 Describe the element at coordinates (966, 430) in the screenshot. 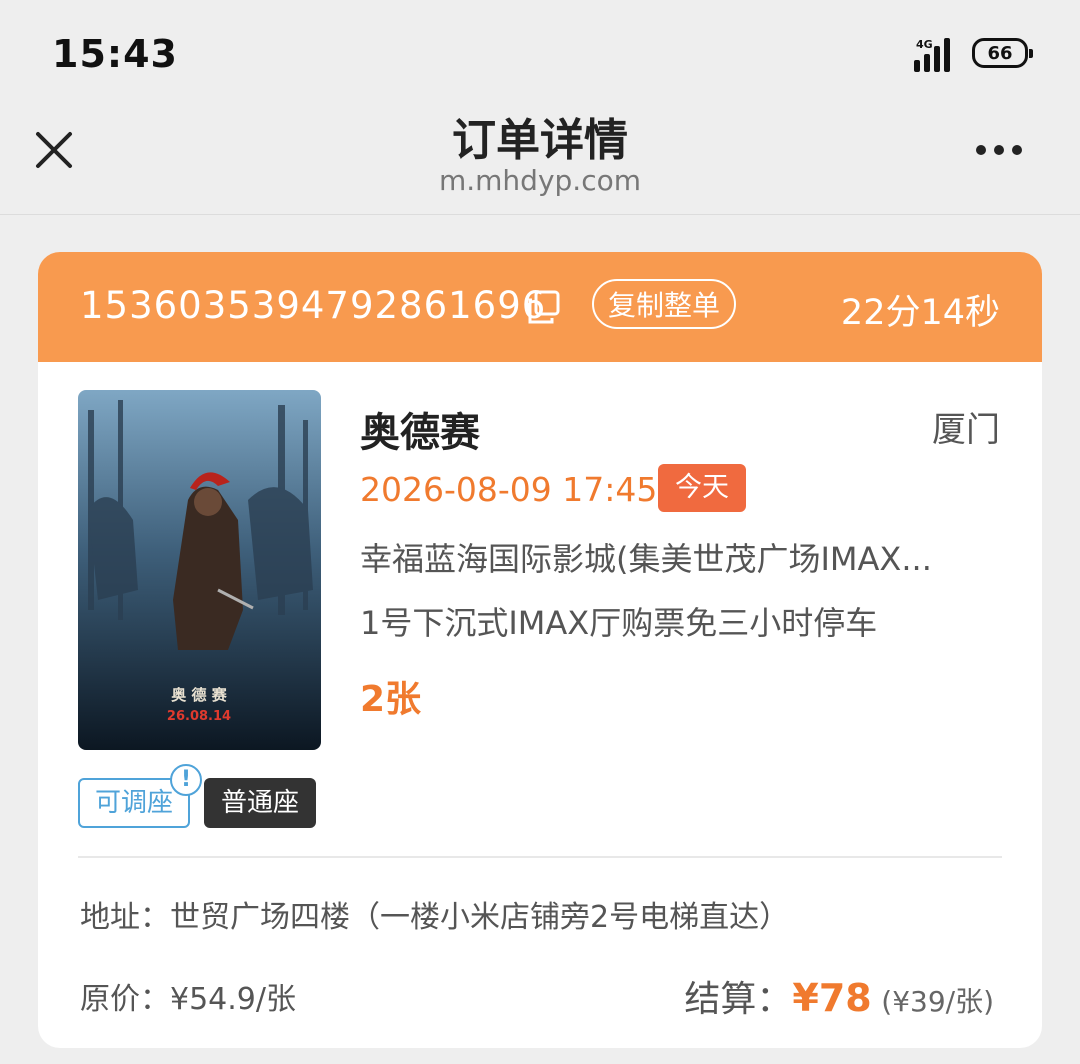

I see `city-label: 厦门` at that location.